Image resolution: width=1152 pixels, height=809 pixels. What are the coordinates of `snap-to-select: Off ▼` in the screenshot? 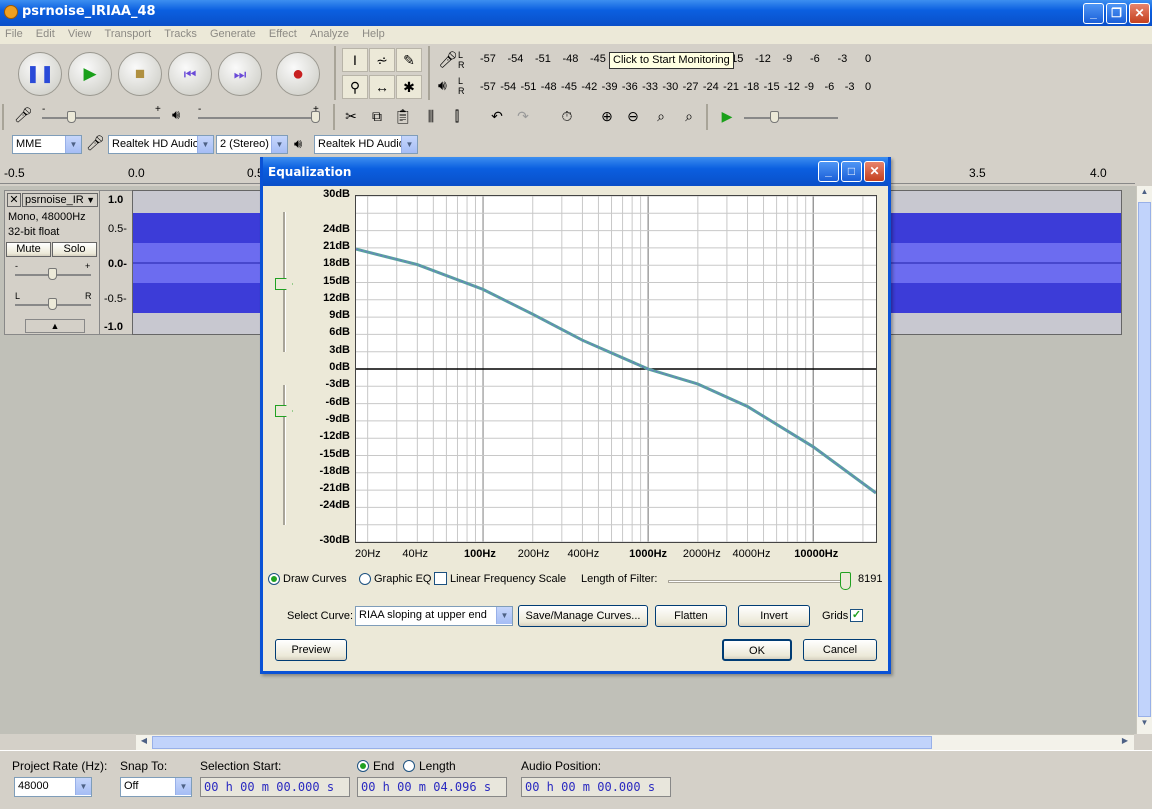 It's located at (156, 787).